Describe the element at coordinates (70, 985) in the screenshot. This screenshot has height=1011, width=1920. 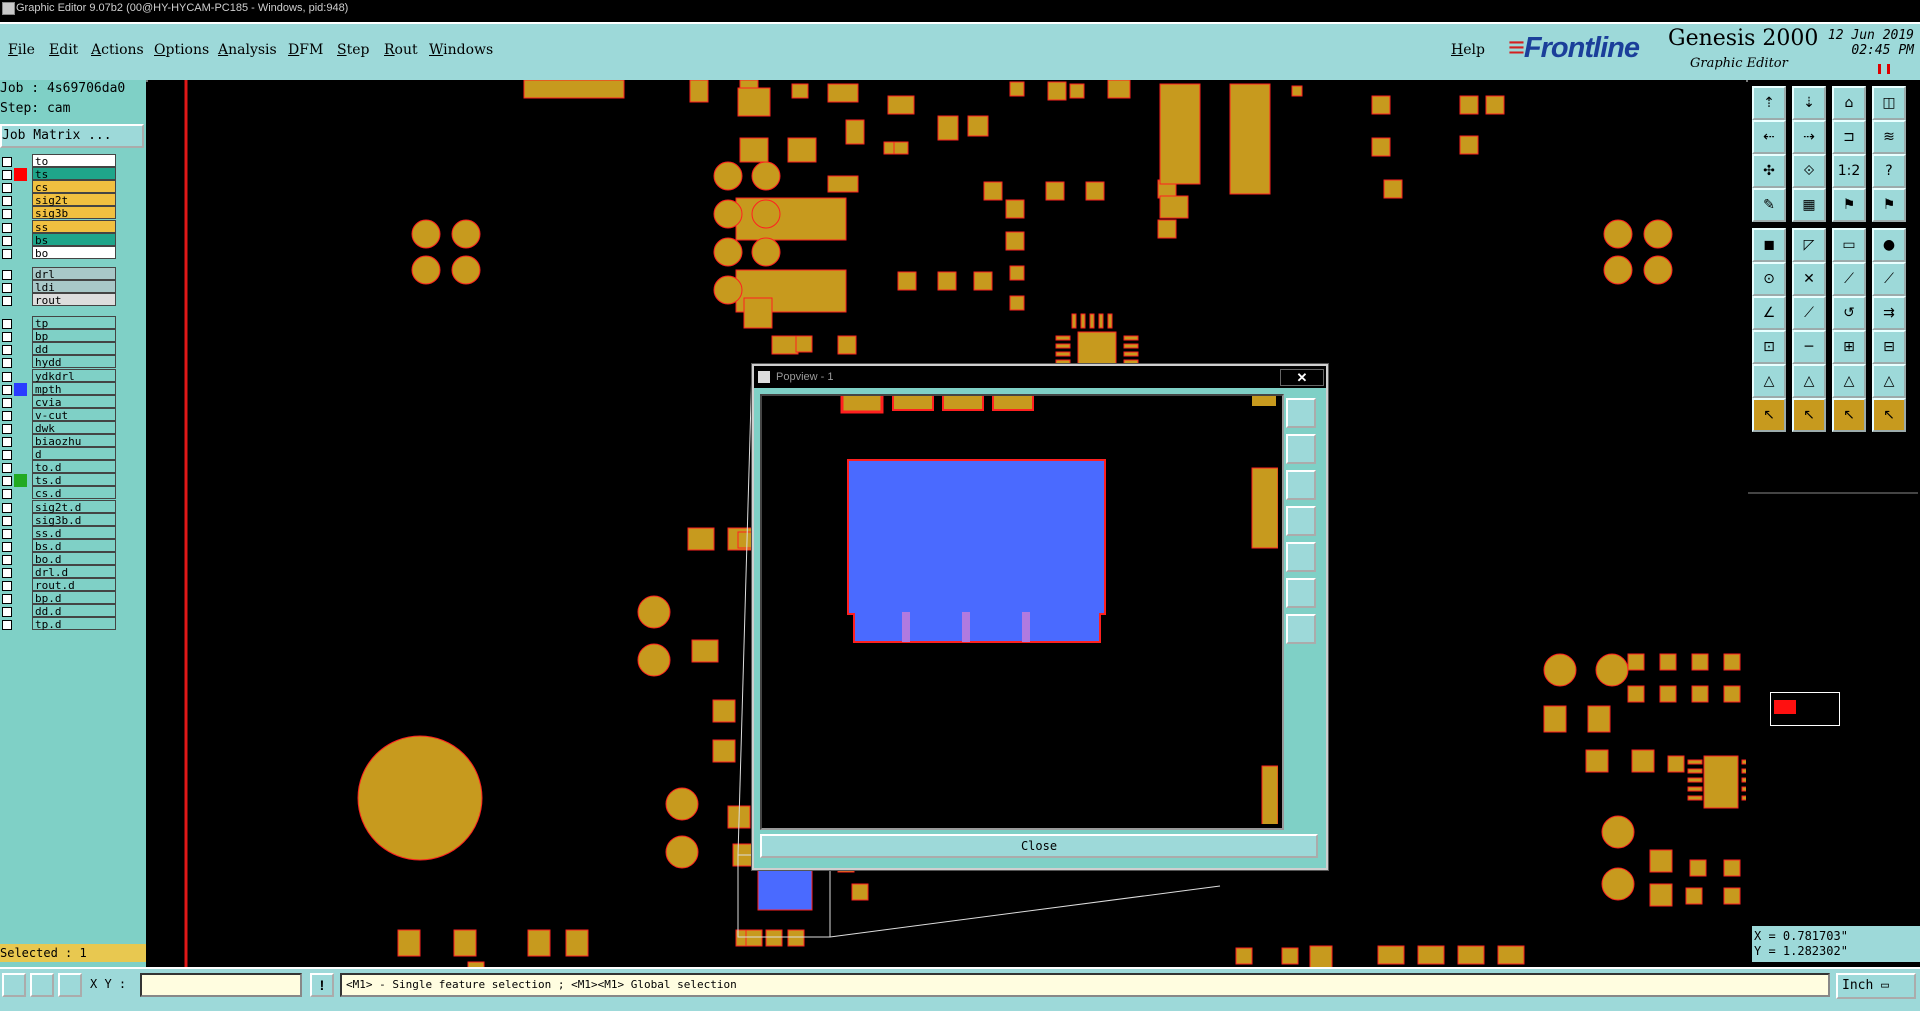
I see `grid-icon` at that location.